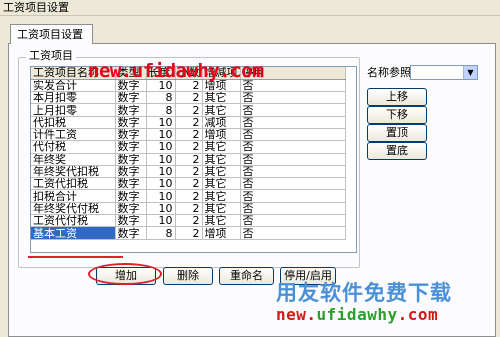  I want to click on delete-button: 删除, so click(188, 276).